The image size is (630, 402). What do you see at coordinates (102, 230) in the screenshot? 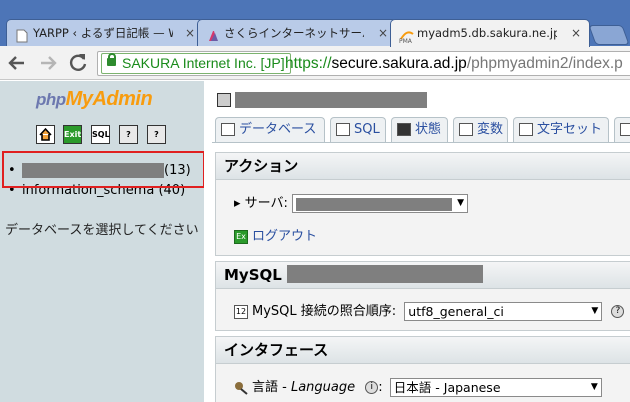
I see `choose-database-hint: データベースを選択してください` at bounding box center [102, 230].